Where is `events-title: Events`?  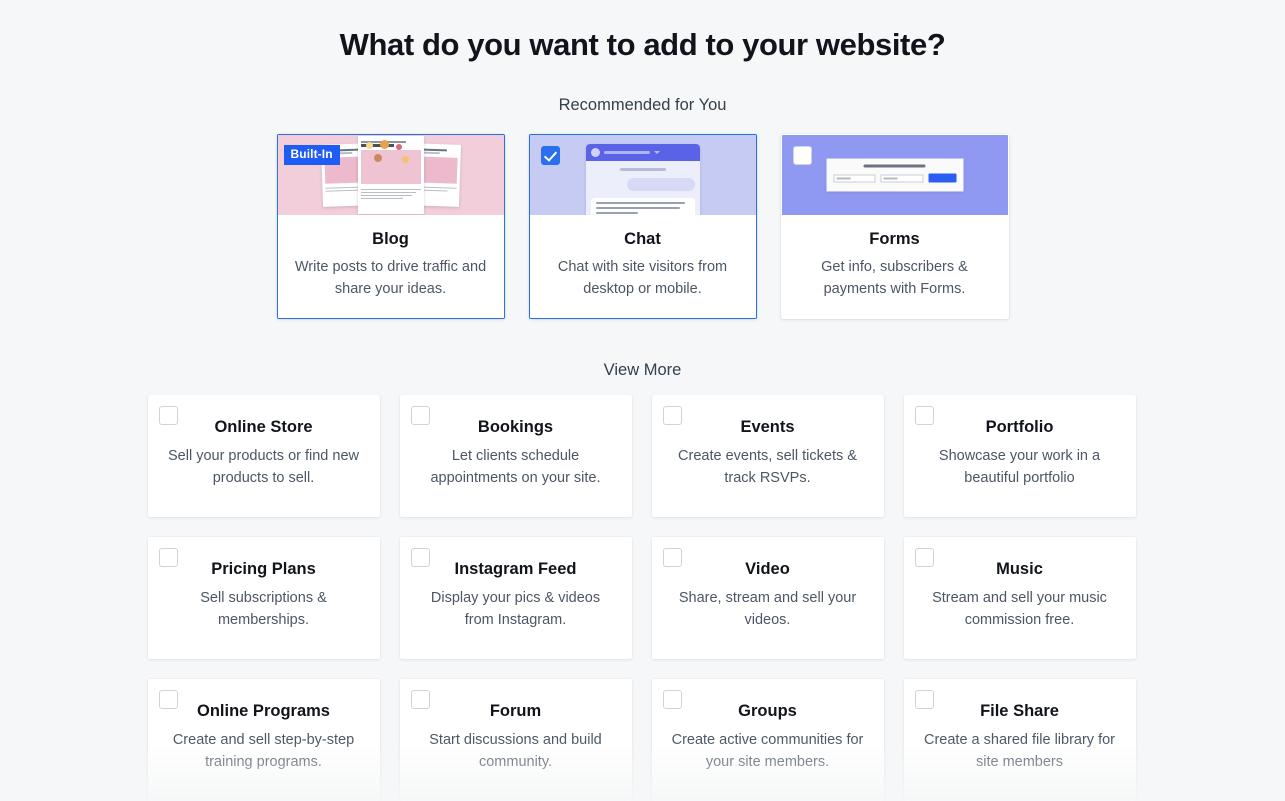
events-title: Events is located at coordinates (767, 427).